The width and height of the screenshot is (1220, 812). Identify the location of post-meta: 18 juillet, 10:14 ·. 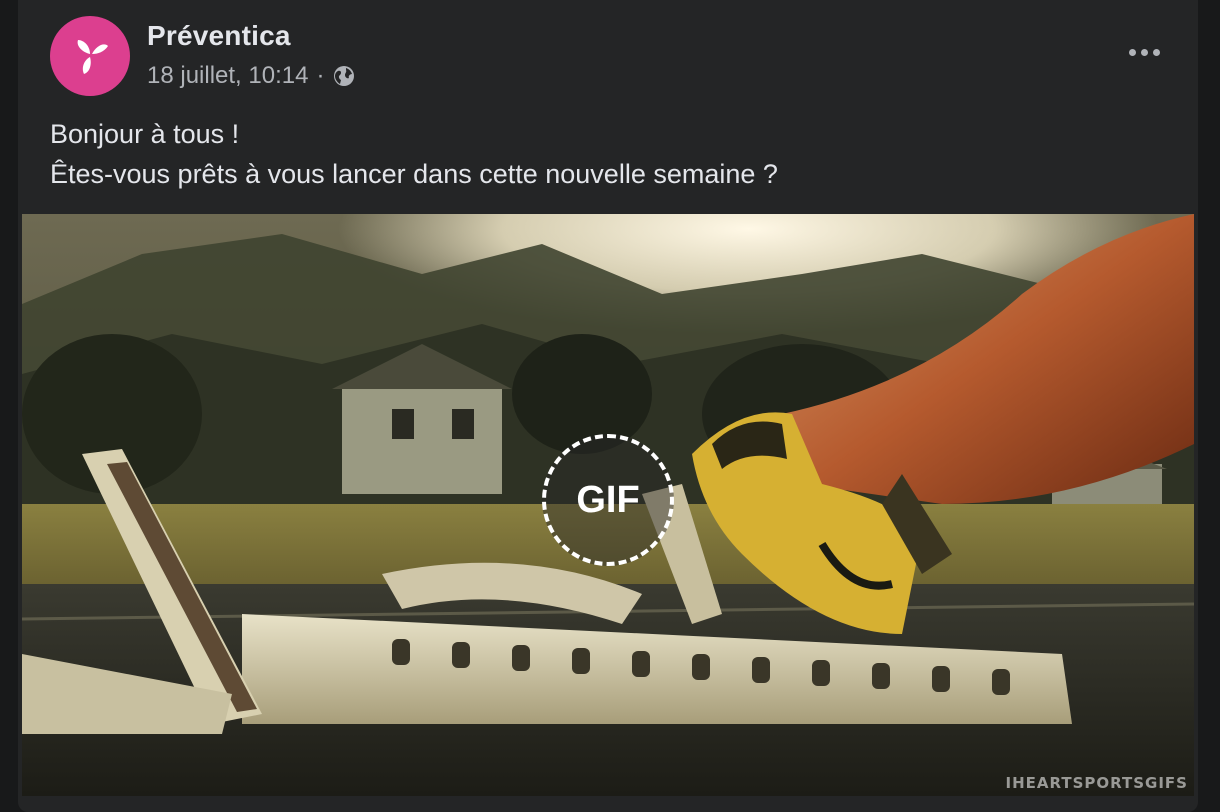
(251, 76).